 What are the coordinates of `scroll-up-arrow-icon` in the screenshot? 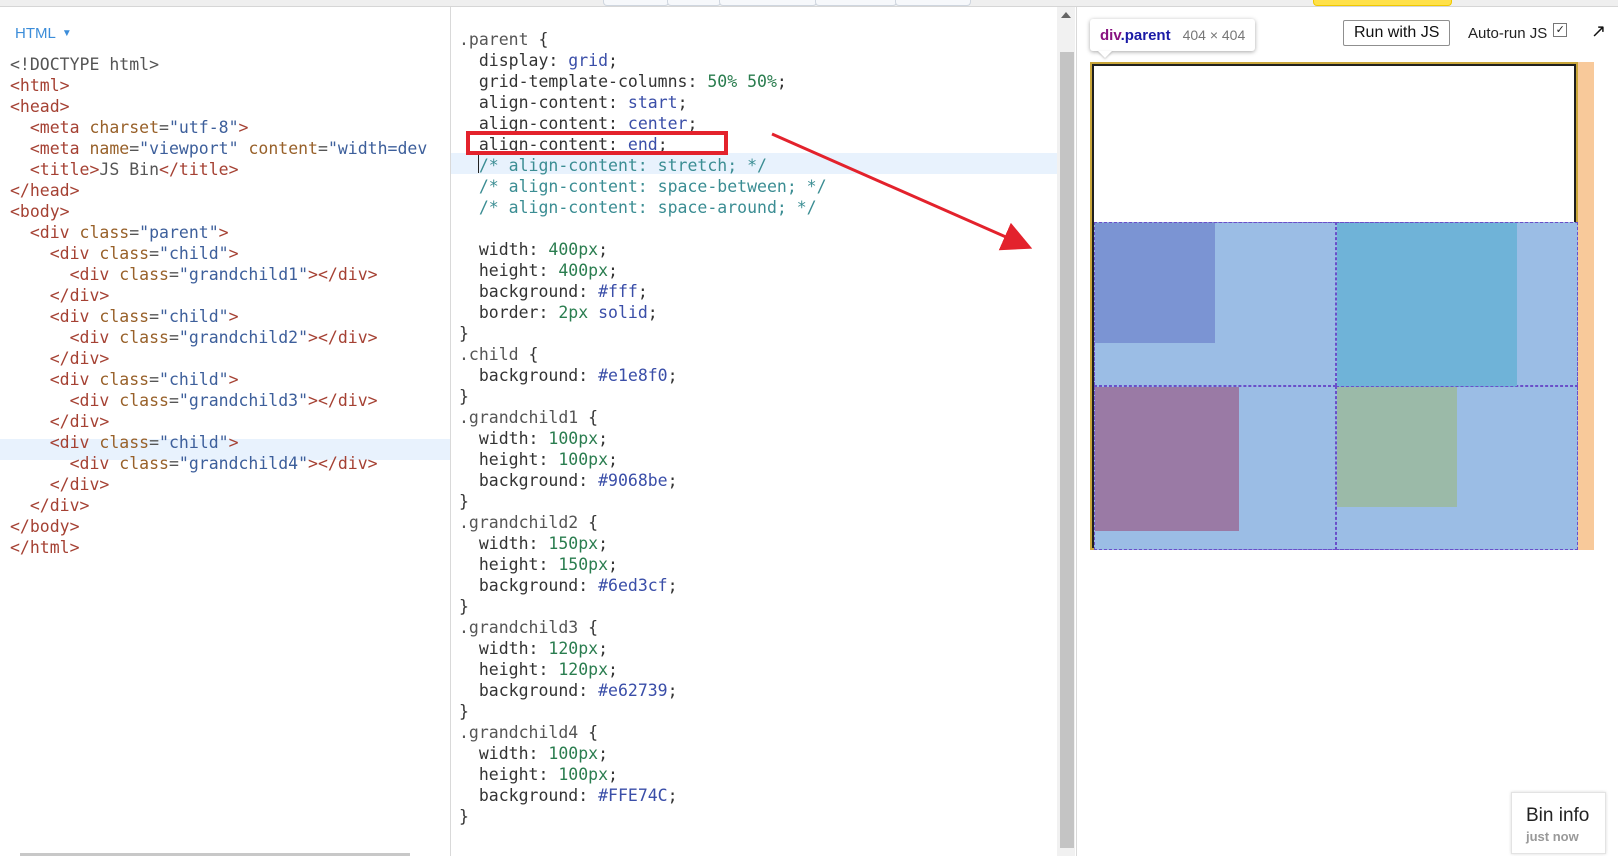 It's located at (1066, 15).